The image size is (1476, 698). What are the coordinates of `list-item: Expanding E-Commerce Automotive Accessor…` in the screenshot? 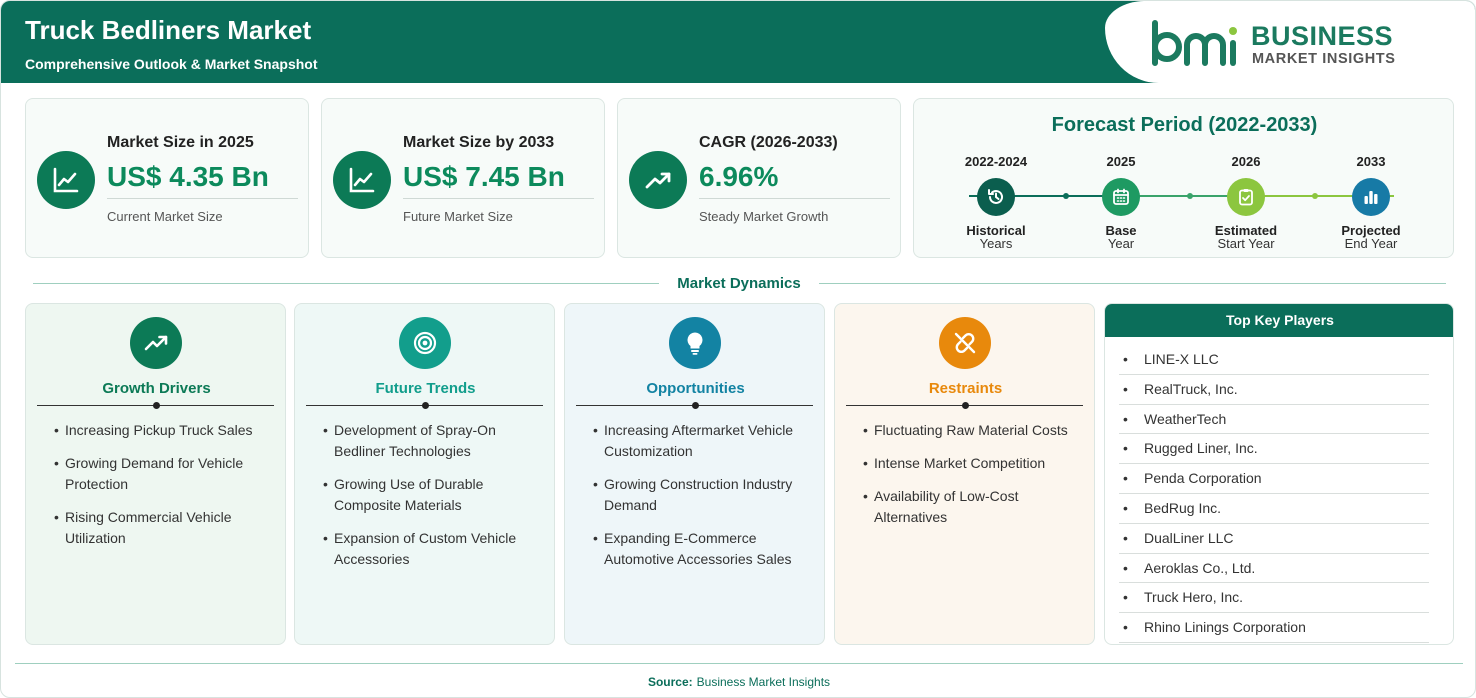 It's located at (705, 549).